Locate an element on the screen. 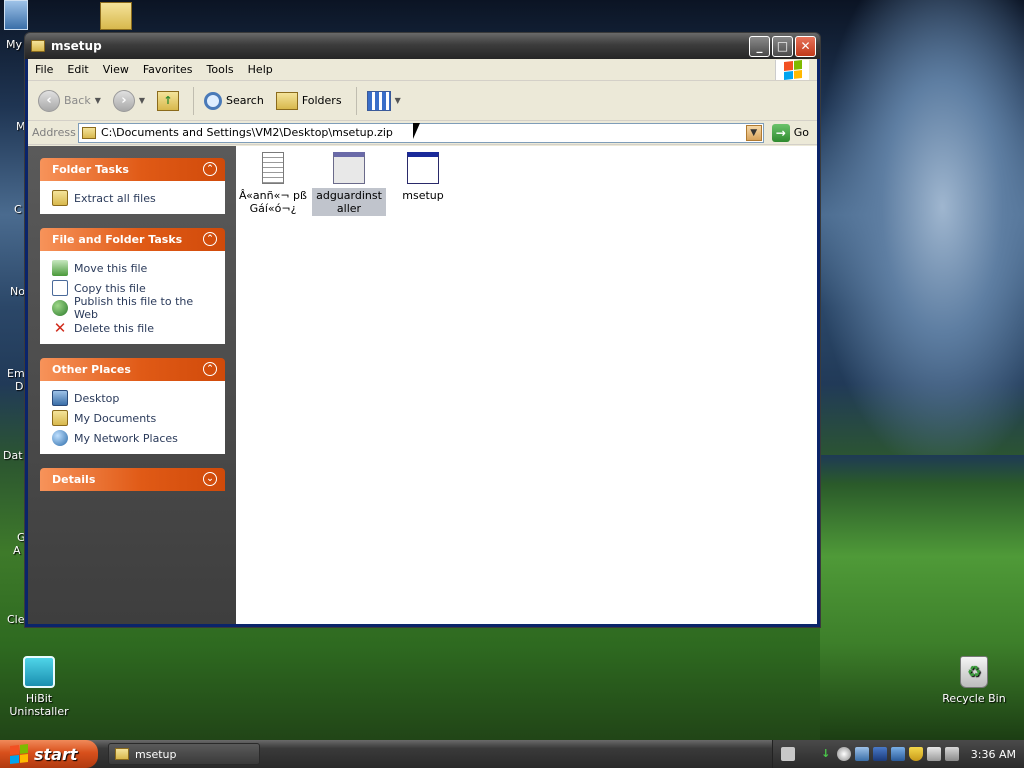  minimize-button: _ is located at coordinates (759, 46).